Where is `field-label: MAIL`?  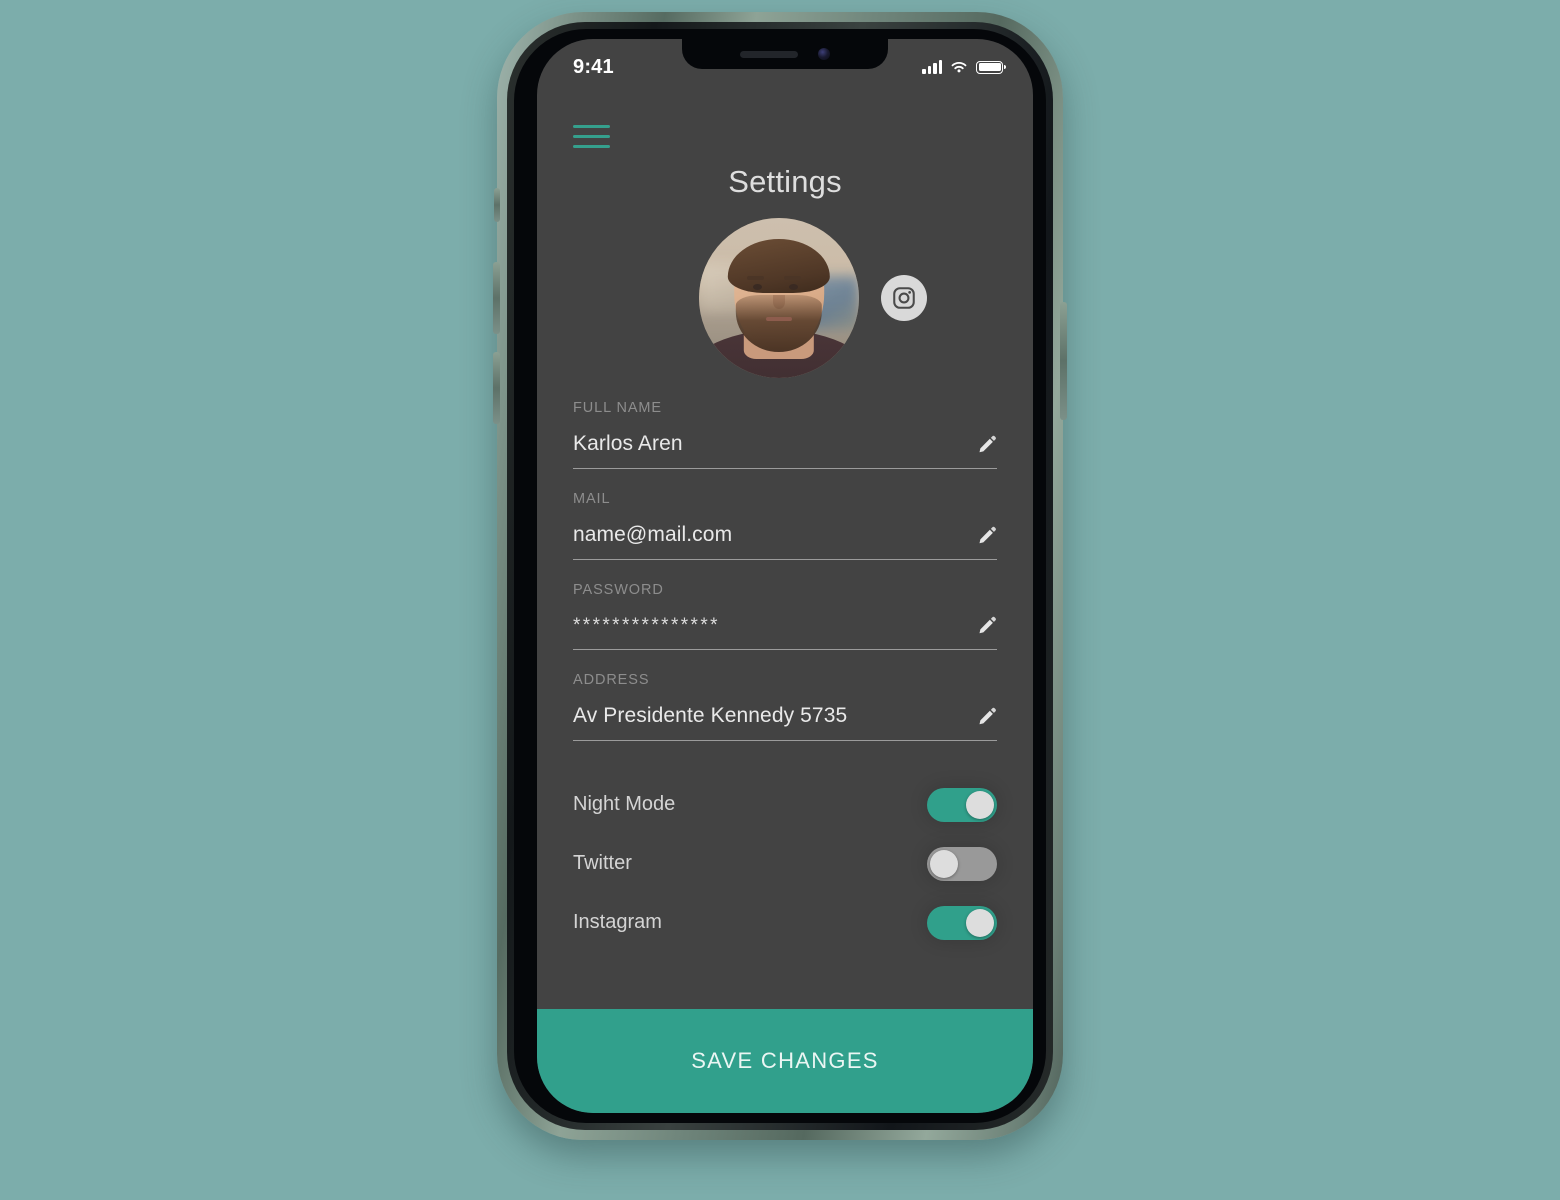 field-label: MAIL is located at coordinates (592, 499).